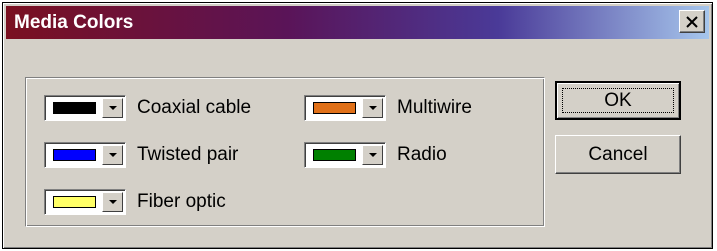 The height and width of the screenshot is (251, 717). I want to click on media-item-radio: Radio, so click(375, 155).